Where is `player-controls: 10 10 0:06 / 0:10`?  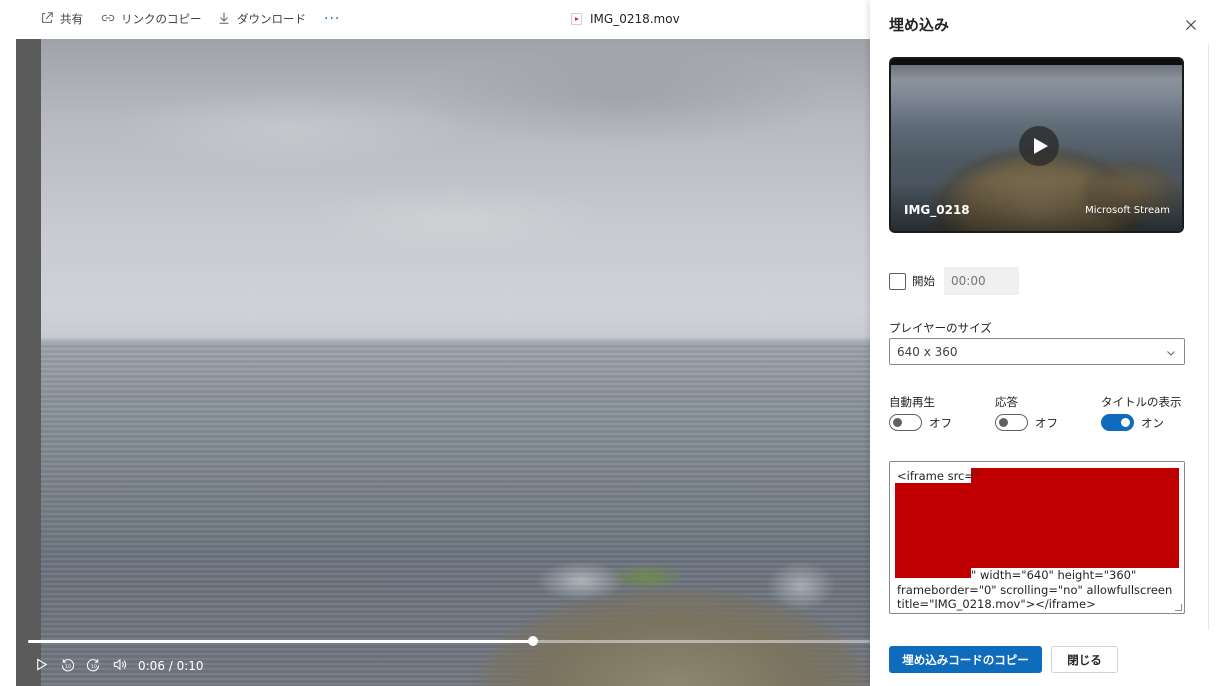
player-controls: 10 10 0:06 / 0:10 is located at coordinates (116, 666).